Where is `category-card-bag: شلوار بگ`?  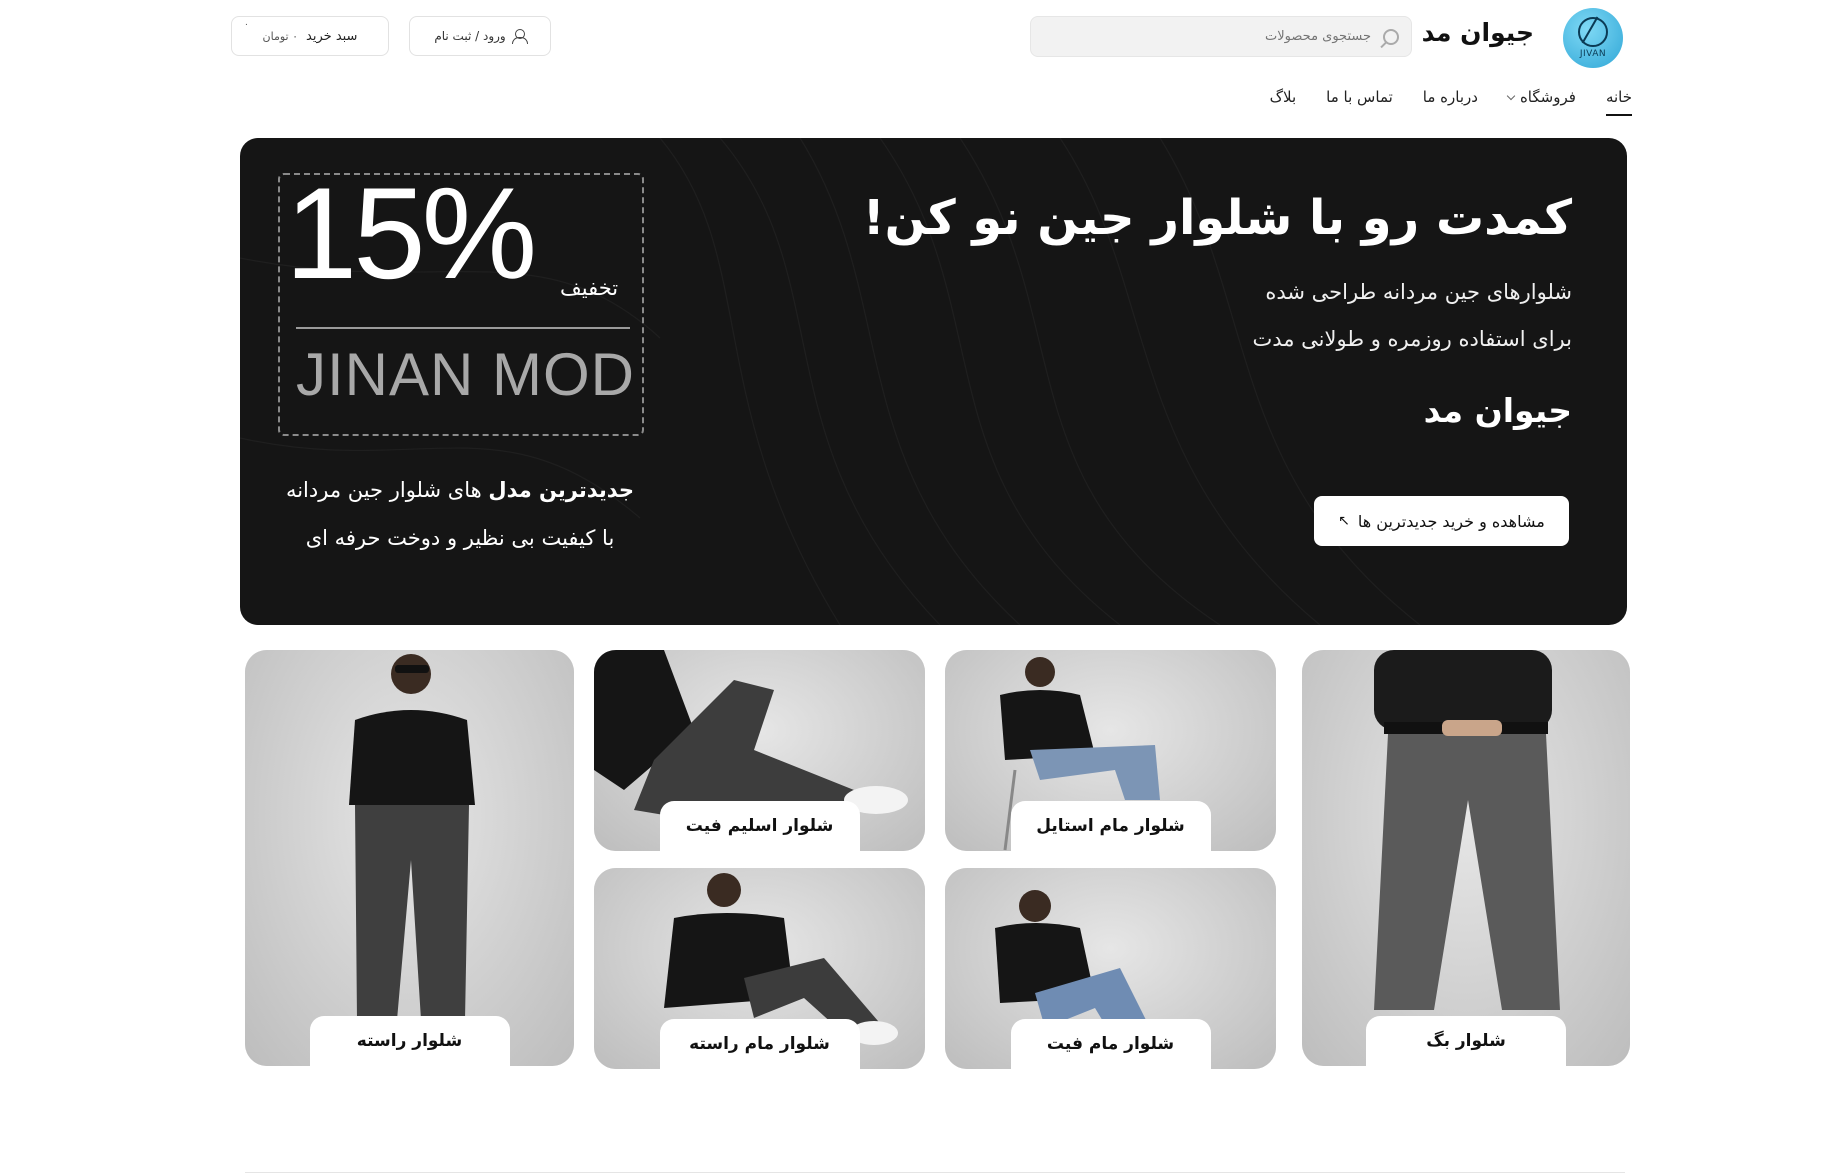 category-card-bag: شلوار بگ is located at coordinates (1466, 858).